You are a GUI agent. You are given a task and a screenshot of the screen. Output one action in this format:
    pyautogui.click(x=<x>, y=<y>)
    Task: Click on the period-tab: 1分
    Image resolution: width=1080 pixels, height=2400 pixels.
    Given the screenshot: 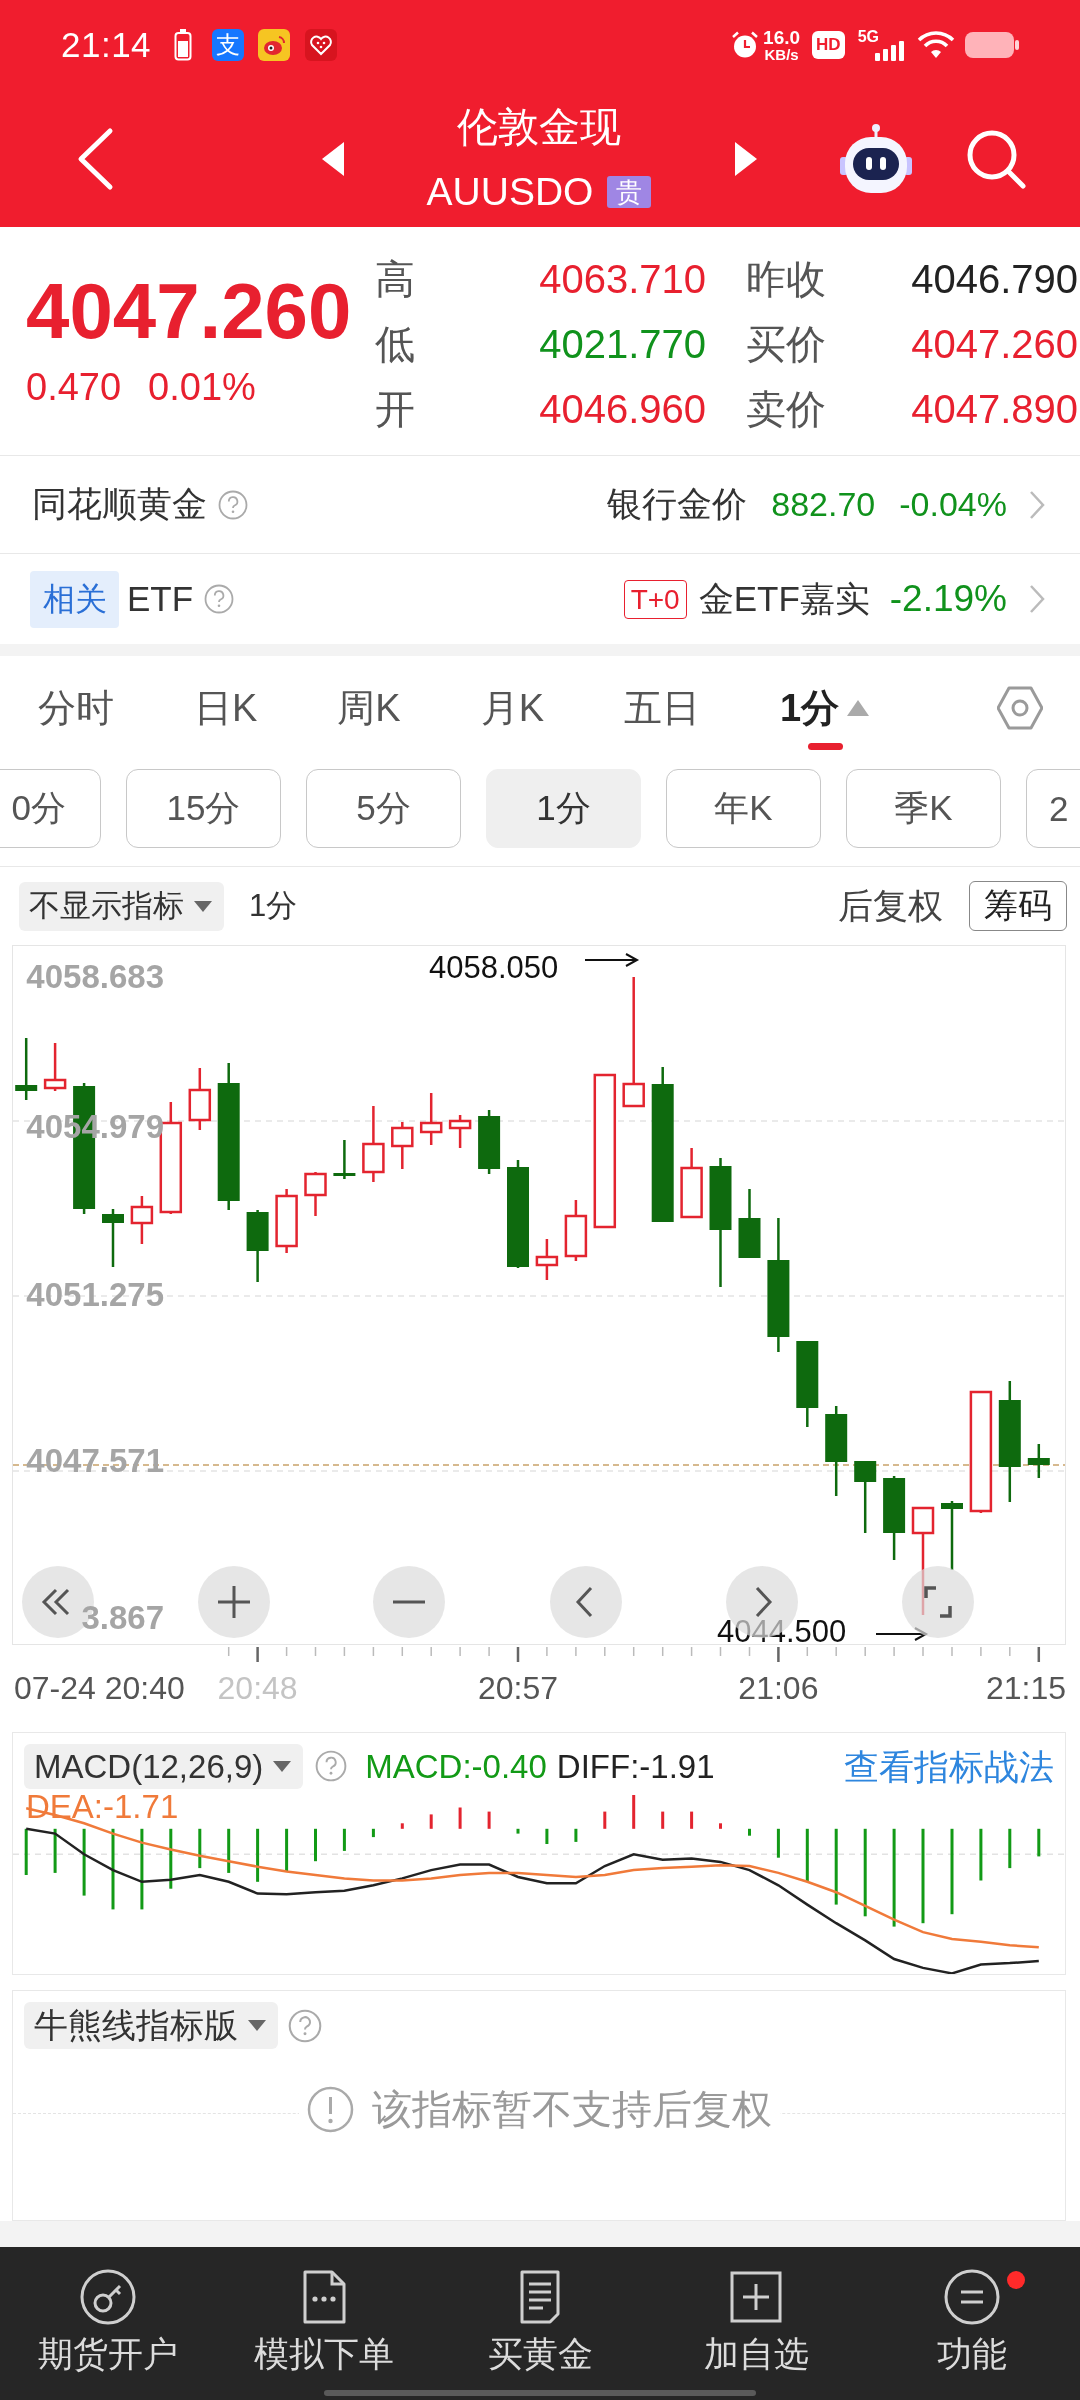 What is the action you would take?
    pyautogui.click(x=825, y=708)
    